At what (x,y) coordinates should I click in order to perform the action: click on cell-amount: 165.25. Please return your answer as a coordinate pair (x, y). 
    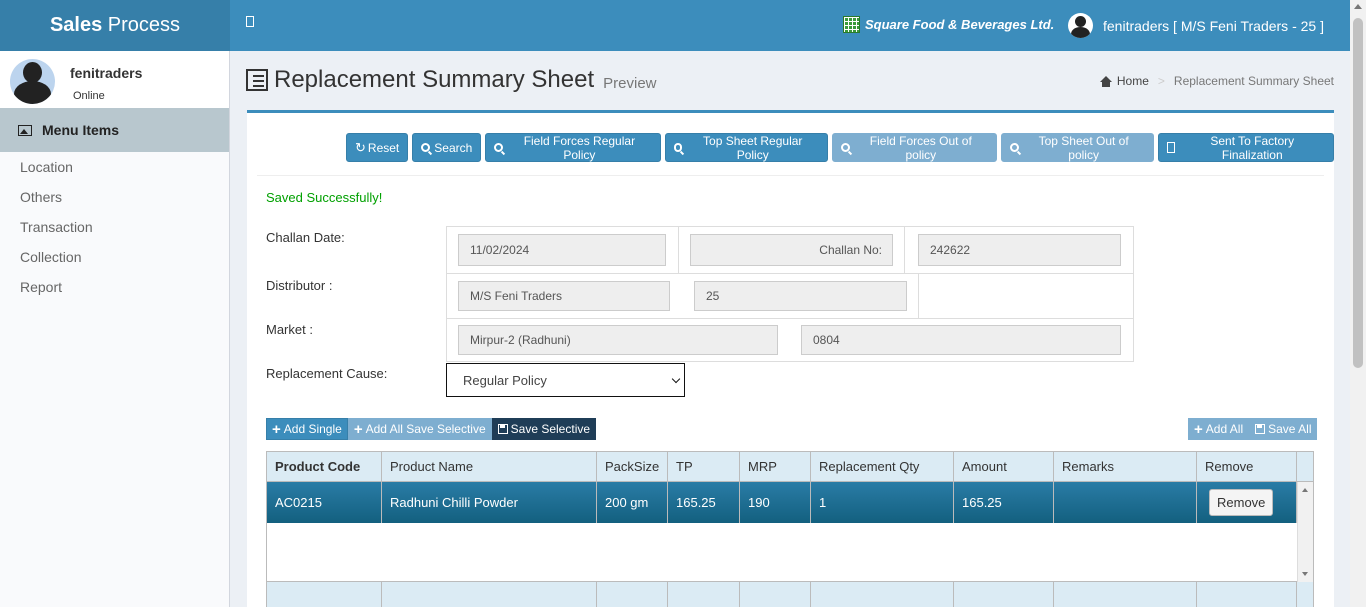
    Looking at the image, I should click on (1004, 502).